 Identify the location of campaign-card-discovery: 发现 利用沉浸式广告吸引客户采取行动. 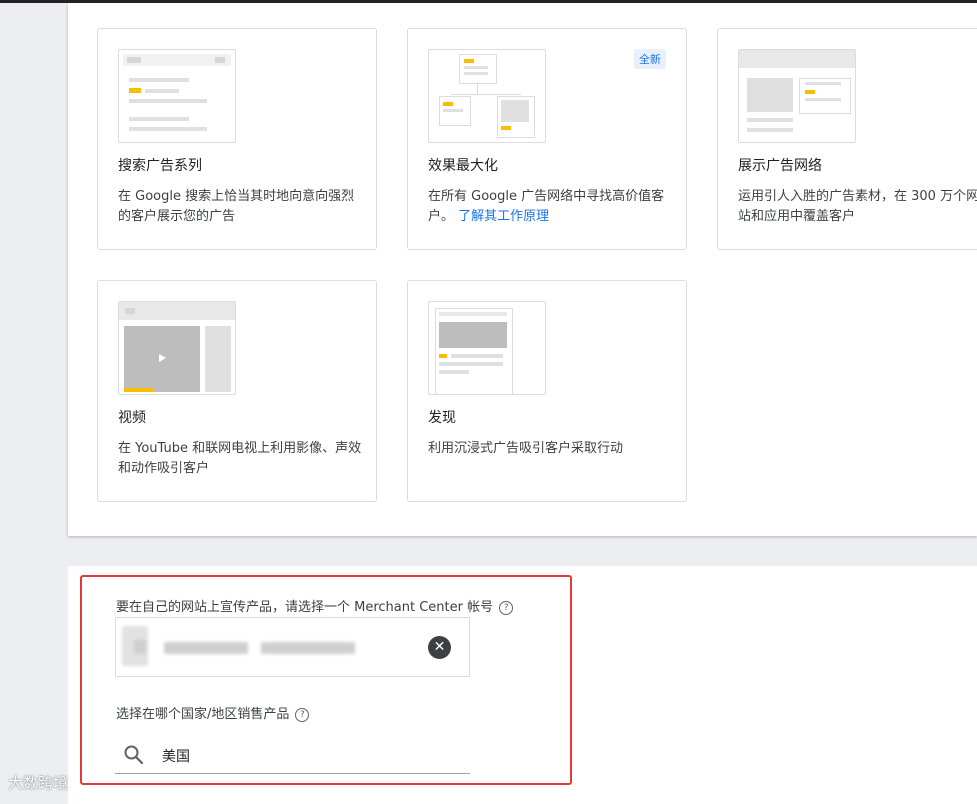
(547, 391).